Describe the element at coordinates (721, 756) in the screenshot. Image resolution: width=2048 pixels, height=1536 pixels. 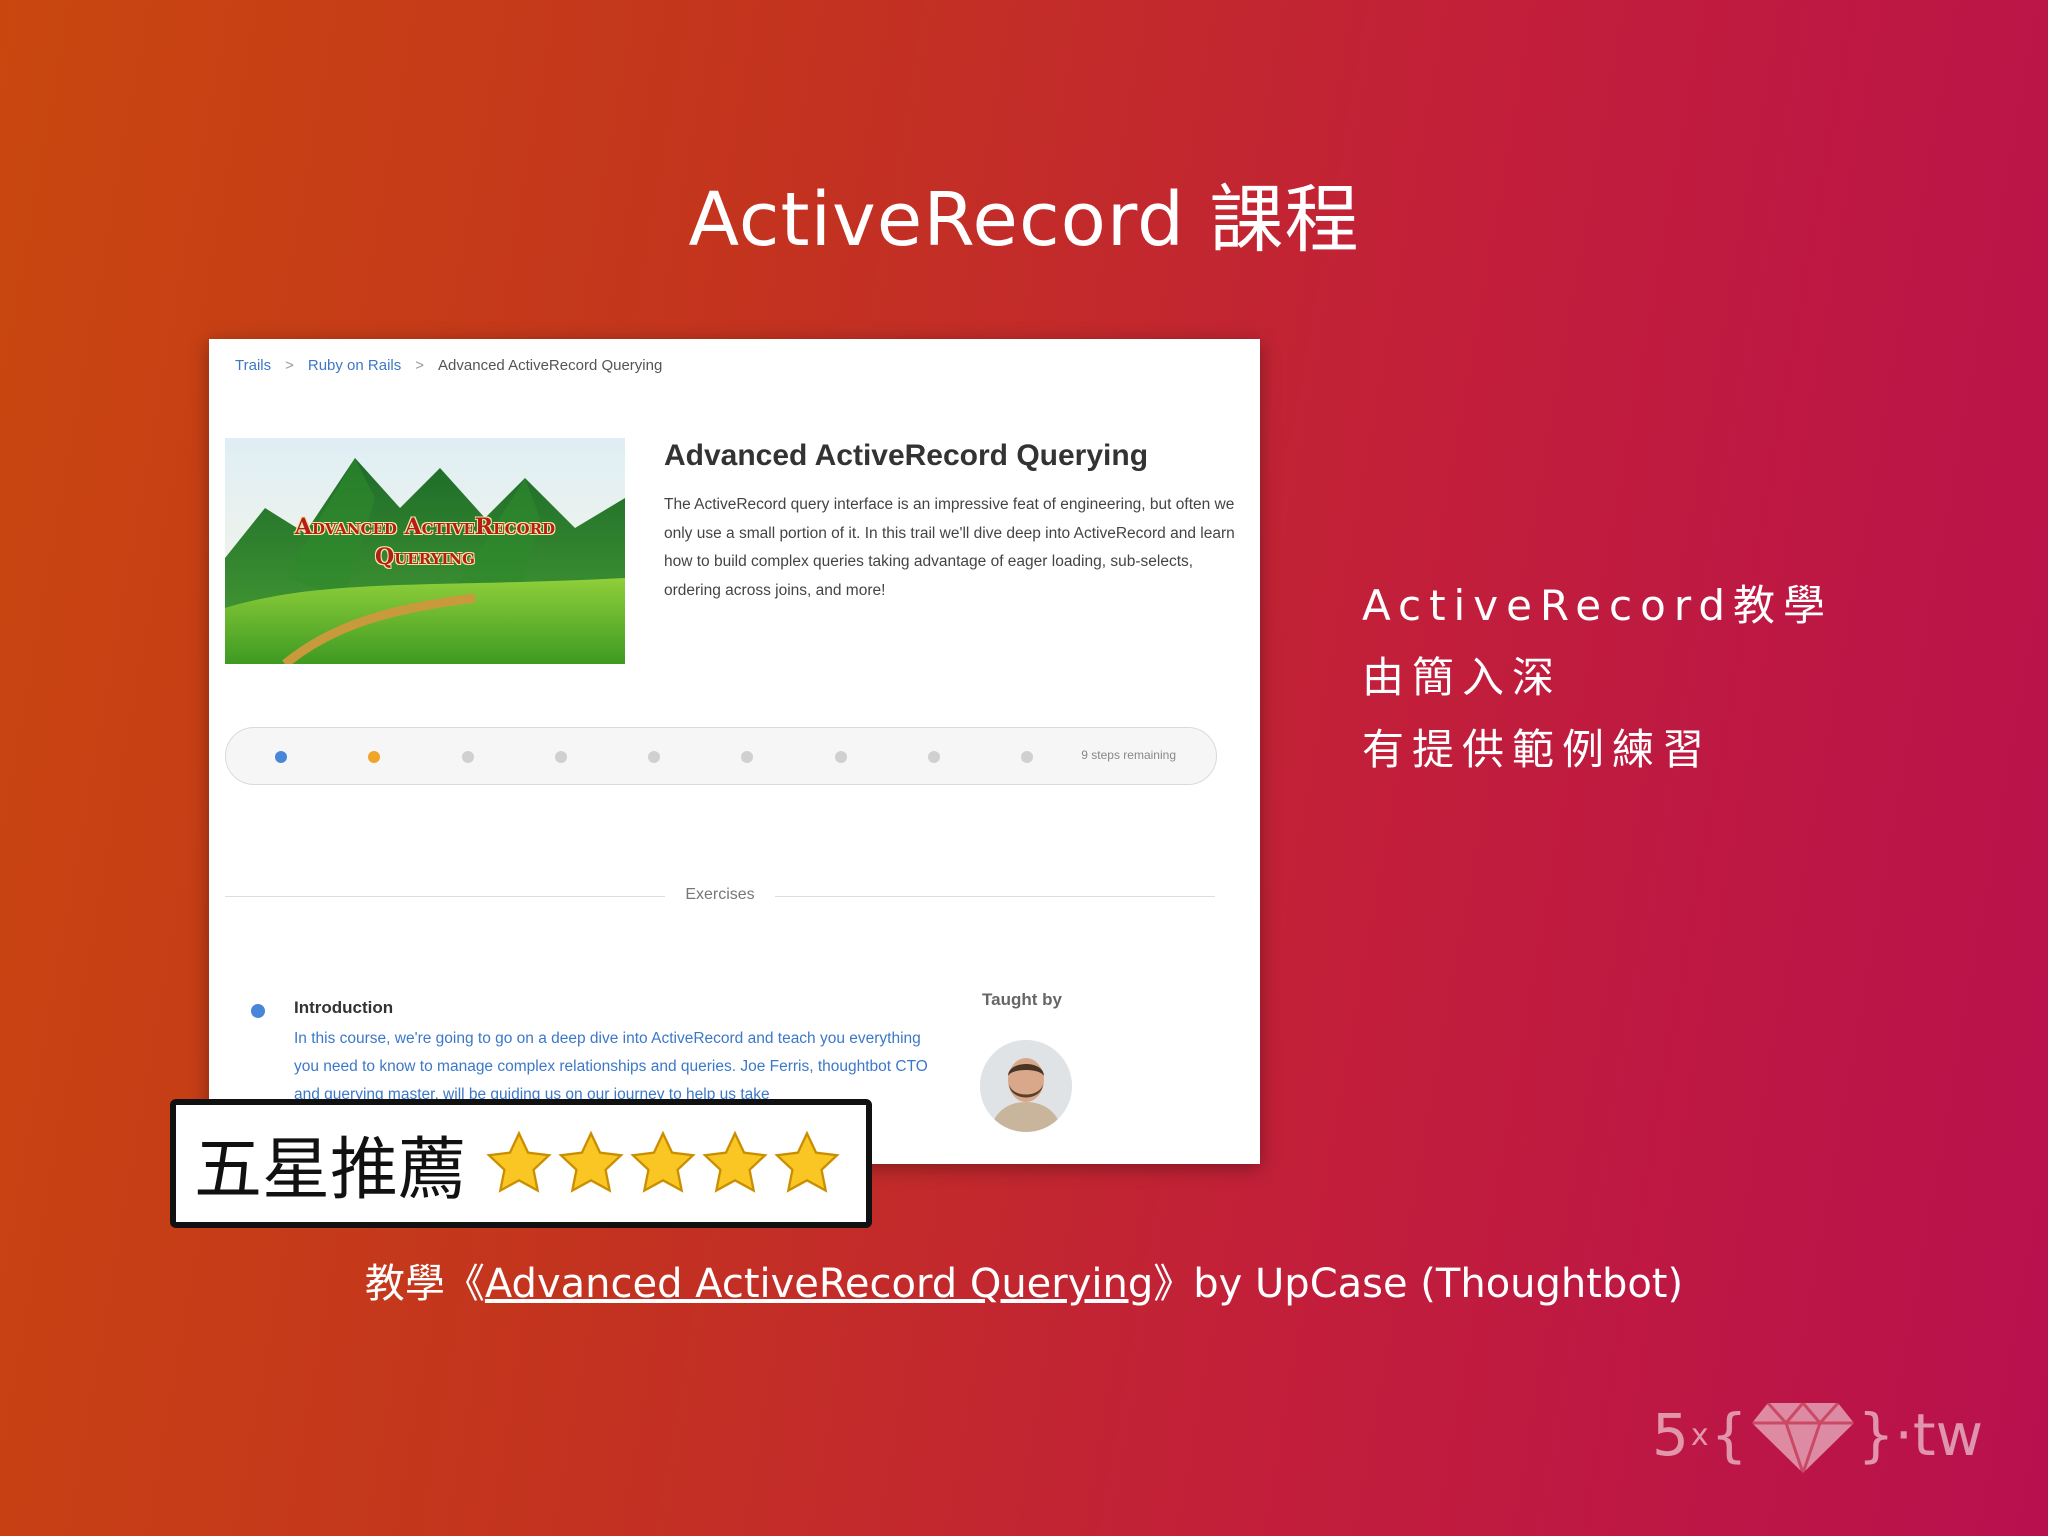
I see `trail-progress-bar: 9 steps remaining` at that location.